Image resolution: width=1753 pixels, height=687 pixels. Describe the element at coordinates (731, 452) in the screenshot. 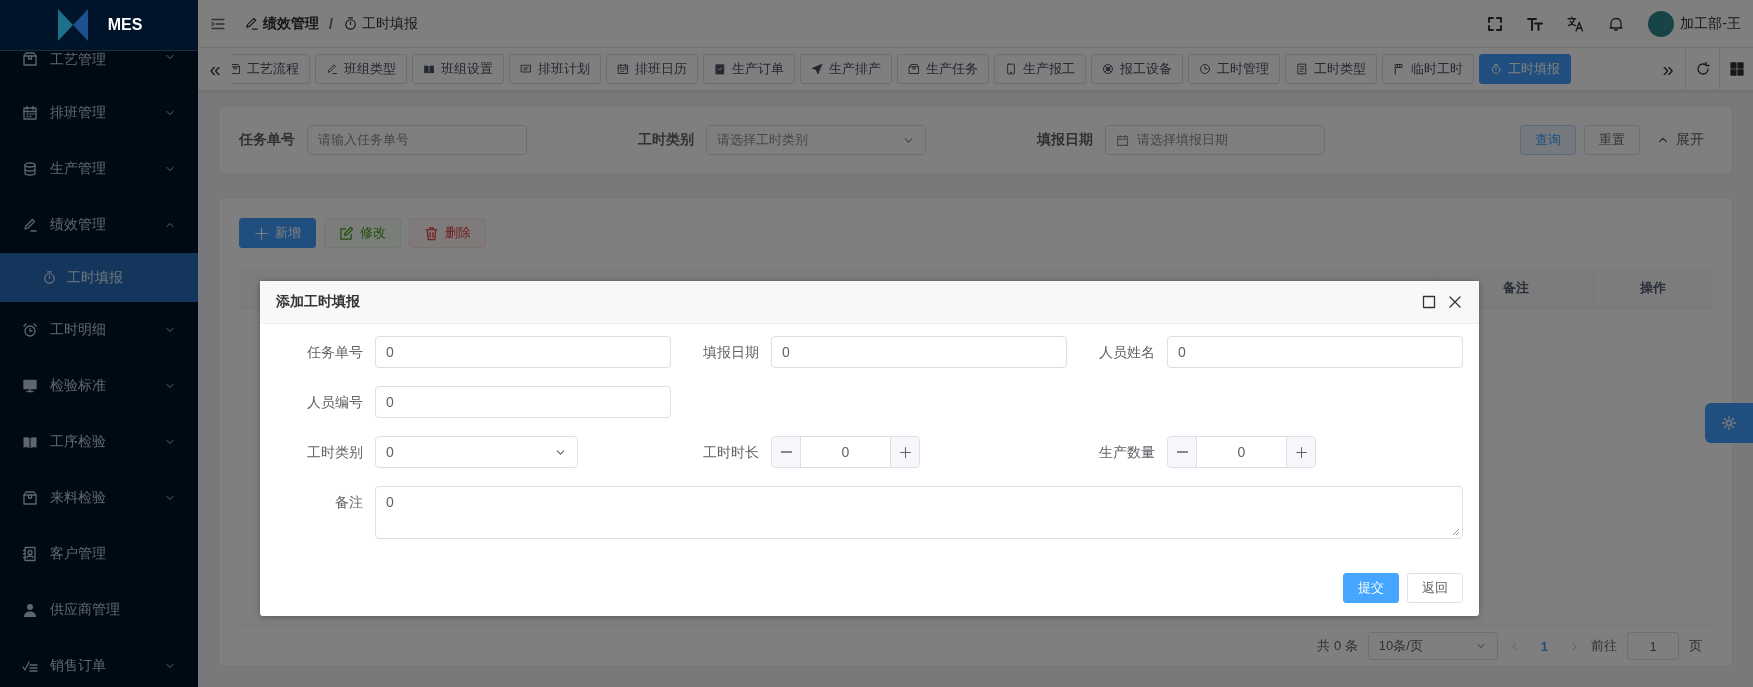

I see `field-label: 工时时长` at that location.